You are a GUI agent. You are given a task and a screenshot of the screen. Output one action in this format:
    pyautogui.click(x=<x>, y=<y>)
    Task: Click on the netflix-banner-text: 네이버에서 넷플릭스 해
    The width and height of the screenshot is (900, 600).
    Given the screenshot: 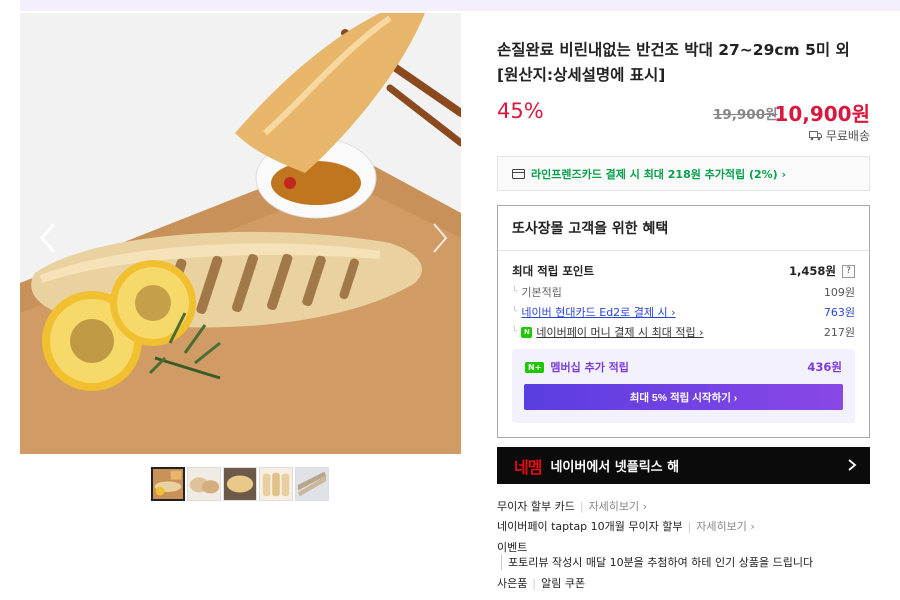 What is the action you would take?
    pyautogui.click(x=615, y=467)
    